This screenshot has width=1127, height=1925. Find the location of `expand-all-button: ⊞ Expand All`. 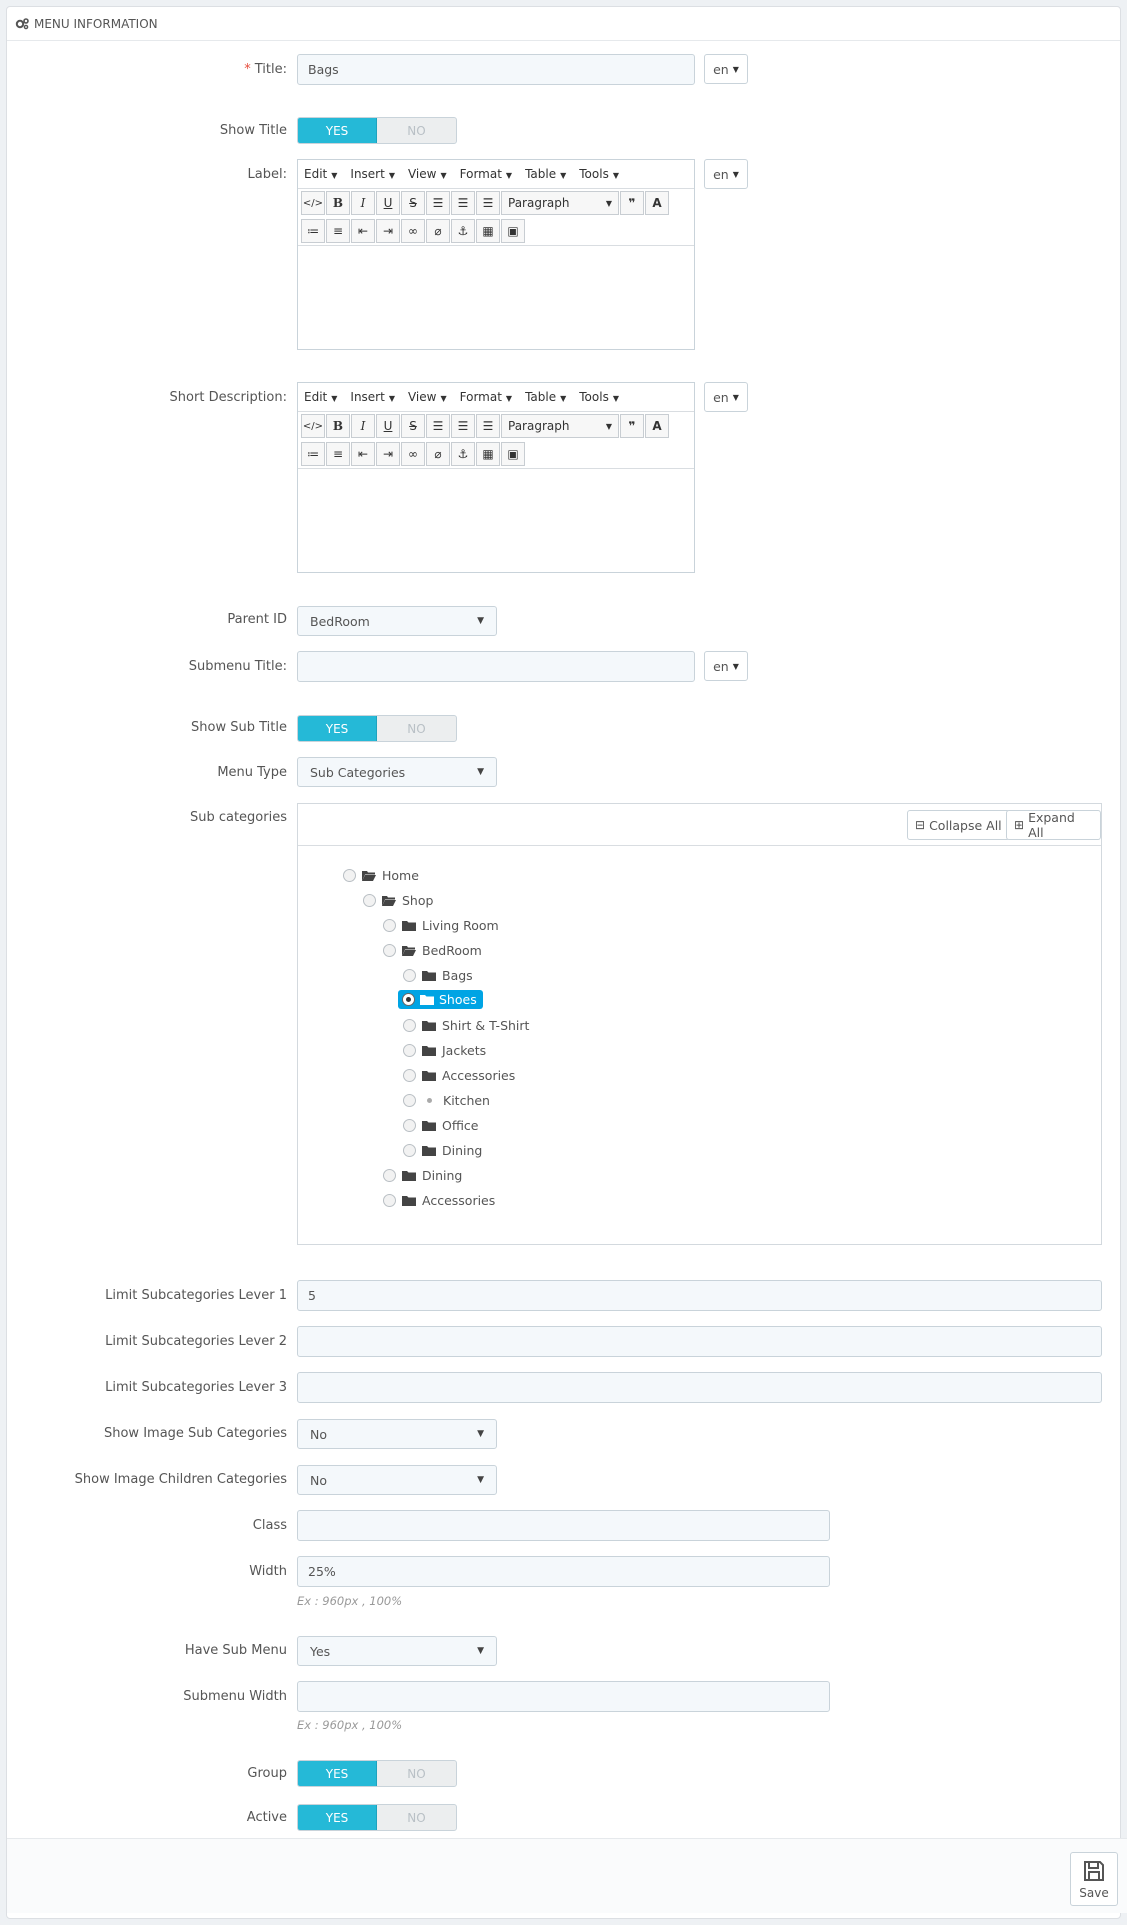

expand-all-button: ⊞ Expand All is located at coordinates (1053, 825).